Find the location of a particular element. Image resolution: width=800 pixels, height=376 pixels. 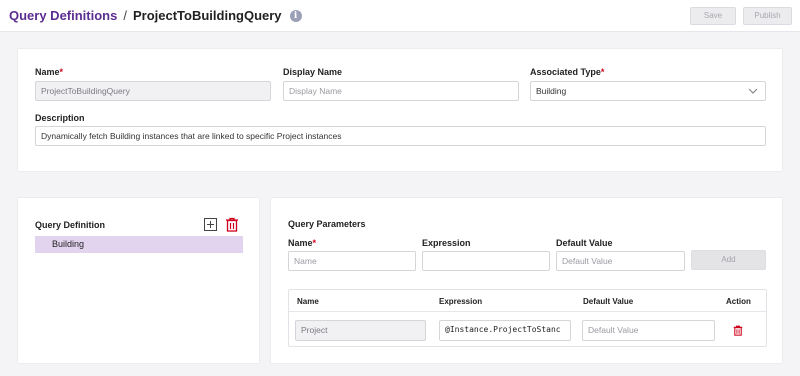

associated-type-value: Building is located at coordinates (551, 91).